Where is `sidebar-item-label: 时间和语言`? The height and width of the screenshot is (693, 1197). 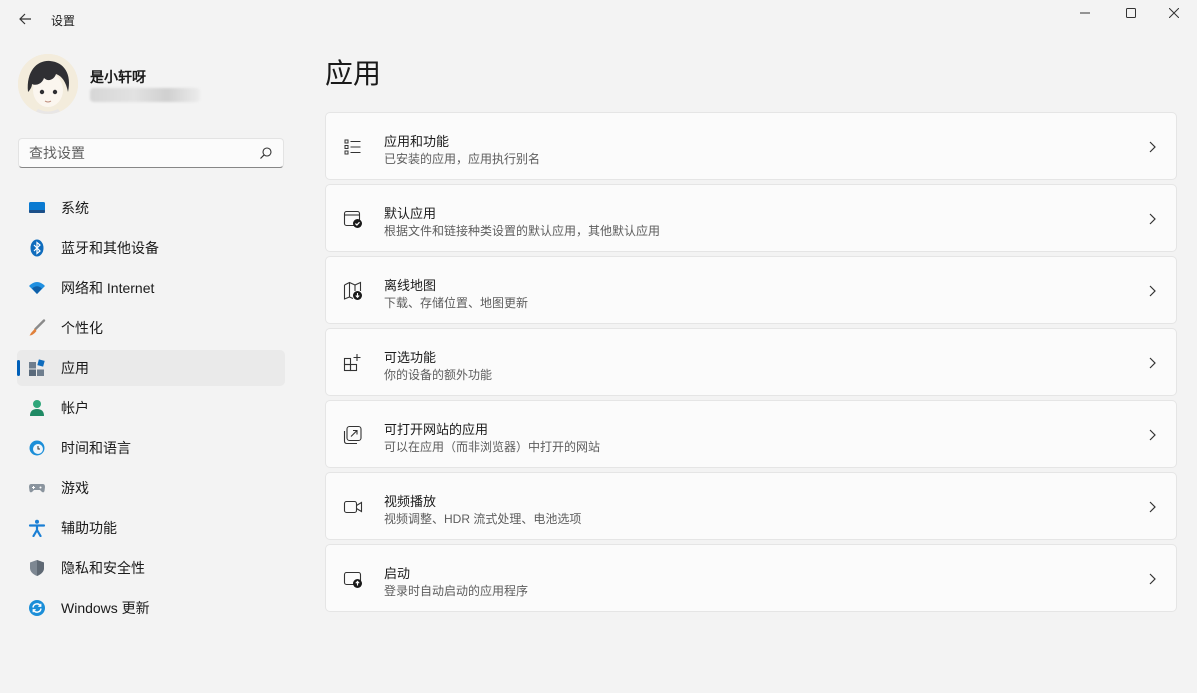 sidebar-item-label: 时间和语言 is located at coordinates (96, 448).